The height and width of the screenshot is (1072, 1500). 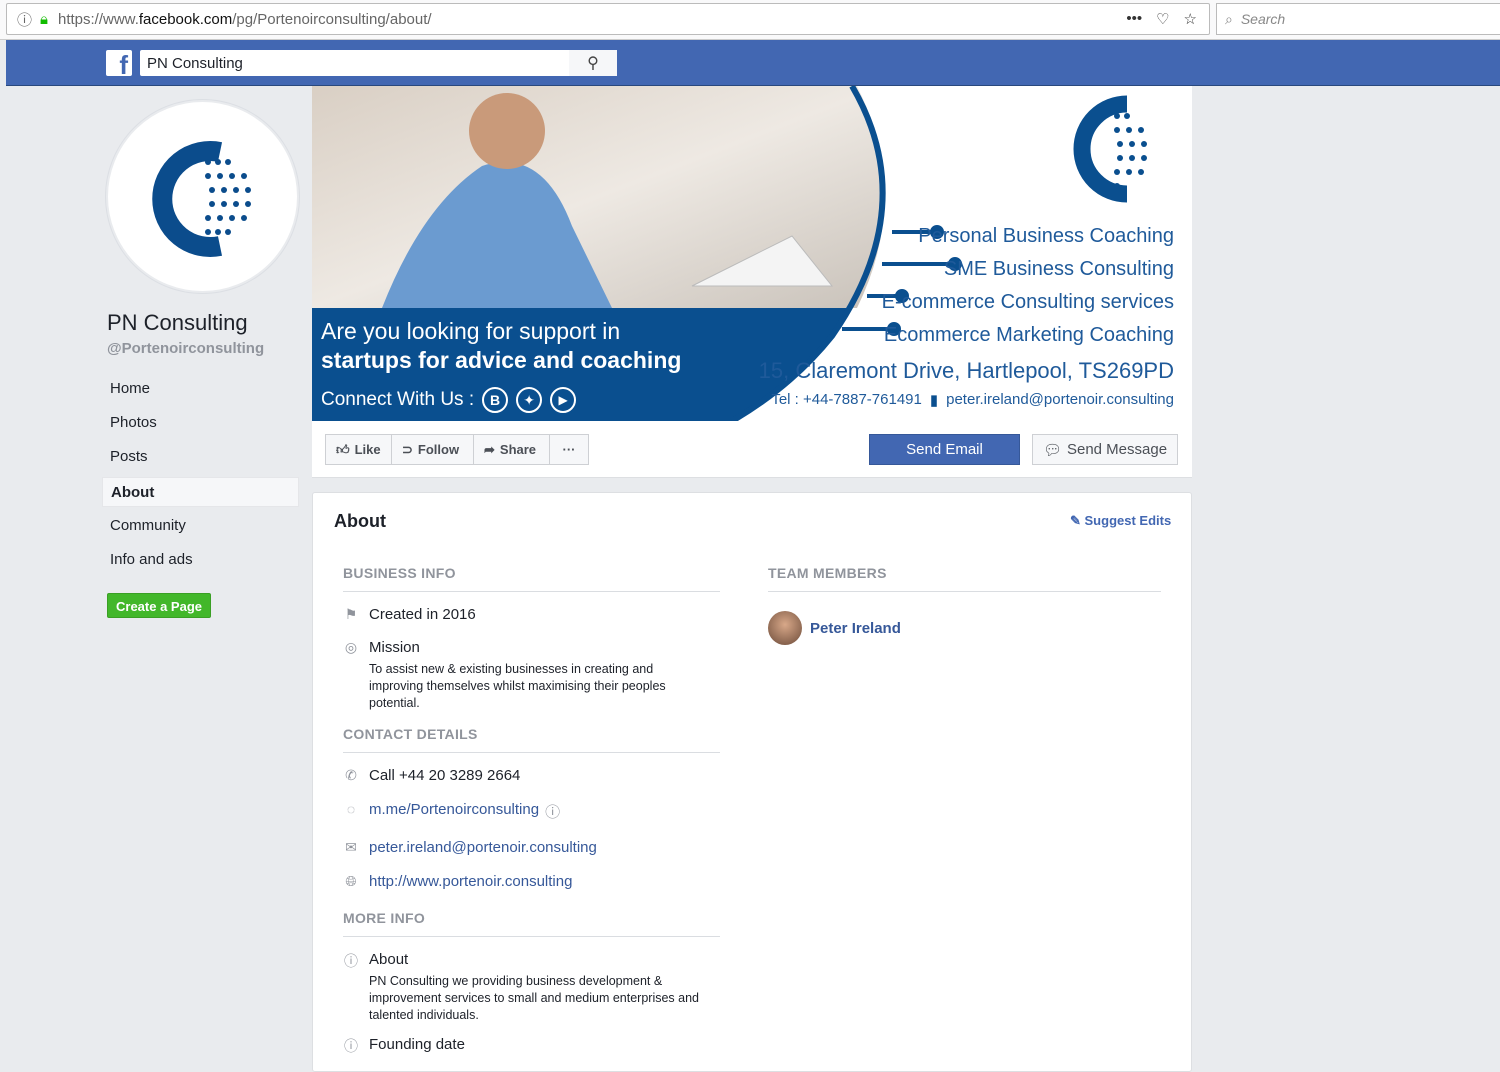 I want to click on youtube-icon: ▶, so click(x=563, y=400).